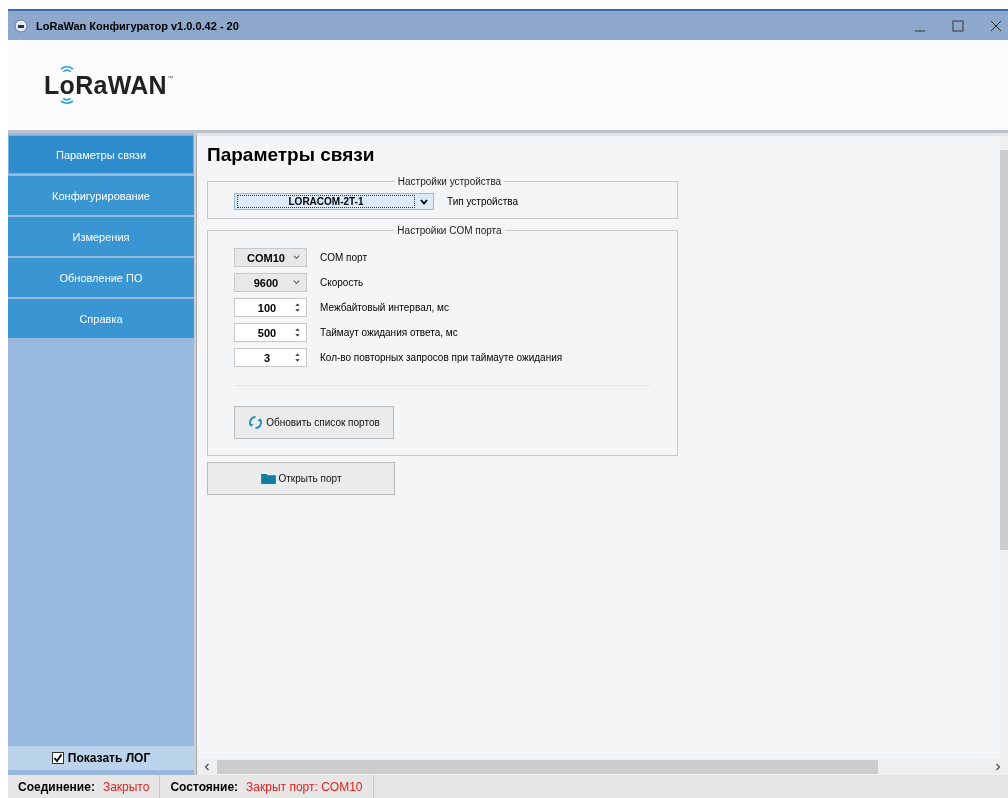 The height and width of the screenshot is (798, 1008). Describe the element at coordinates (207, 767) in the screenshot. I see `scroll-left-icon` at that location.